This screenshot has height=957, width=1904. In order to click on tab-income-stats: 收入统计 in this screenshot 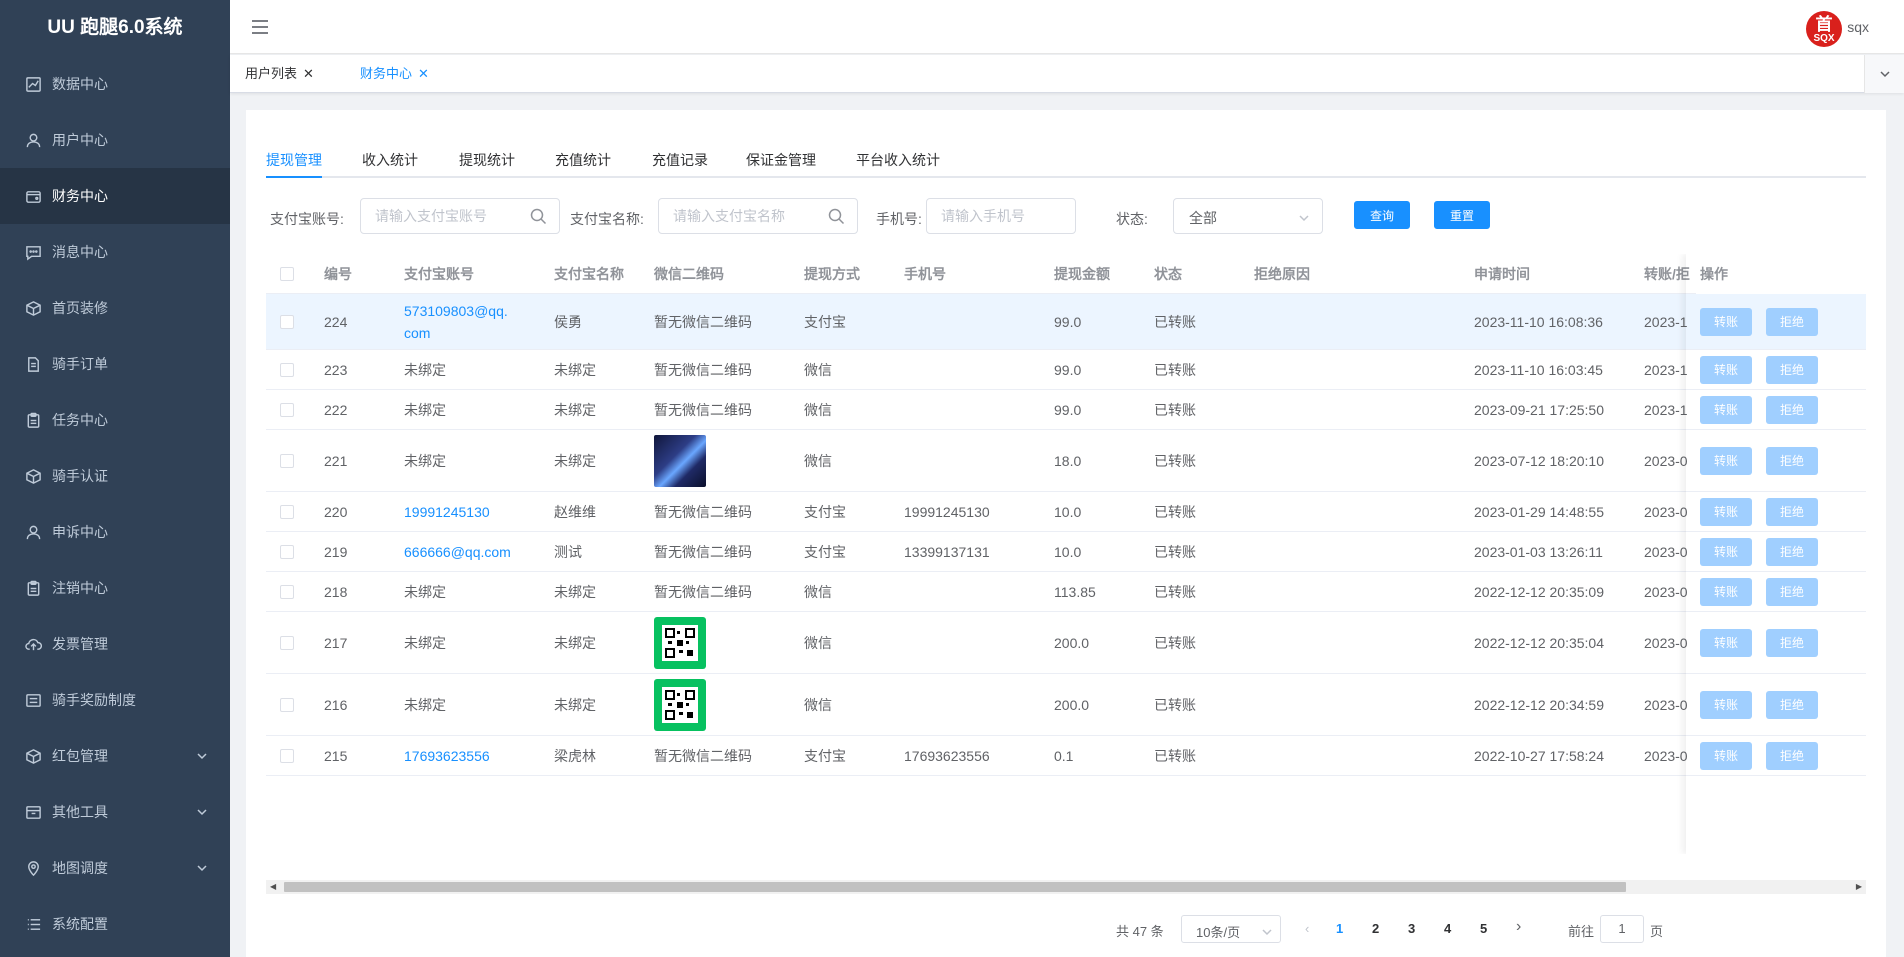, I will do `click(390, 160)`.